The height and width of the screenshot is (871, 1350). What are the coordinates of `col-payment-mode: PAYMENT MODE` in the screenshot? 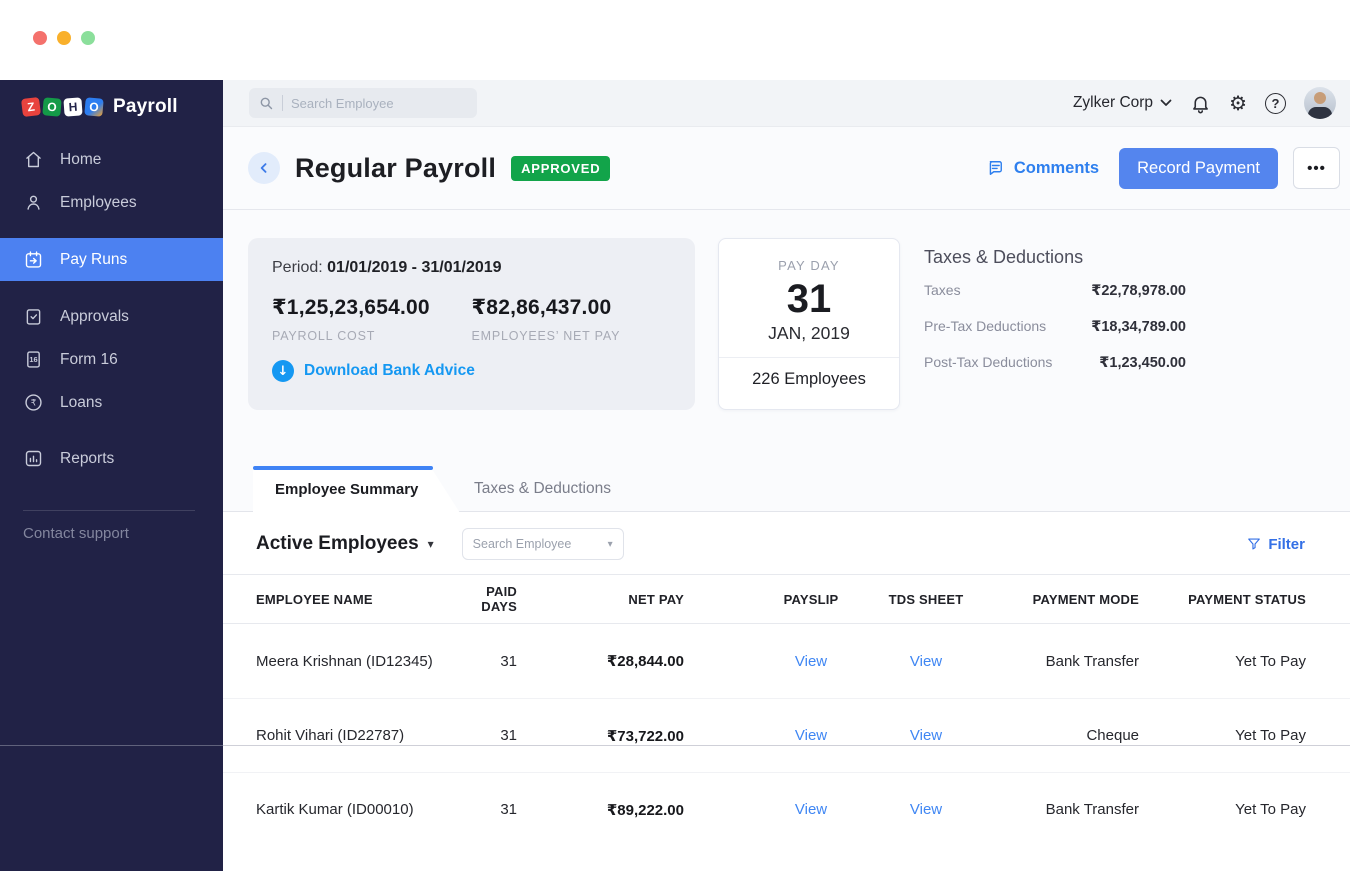 It's located at (1085, 599).